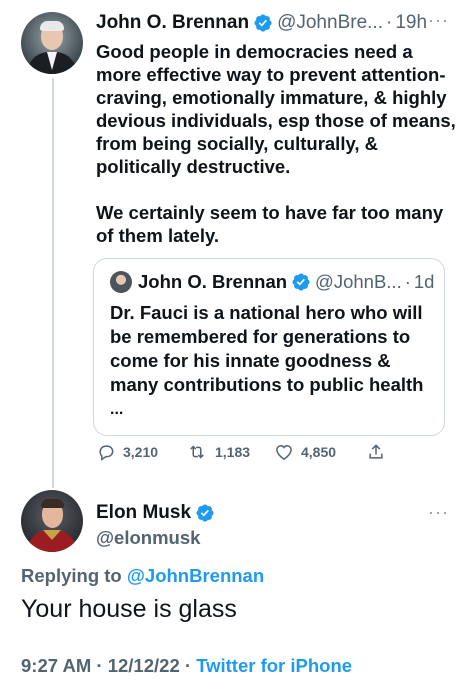 The width and height of the screenshot is (468, 689). What do you see at coordinates (233, 452) in the screenshot?
I see `retweet-count: 1,183` at bounding box center [233, 452].